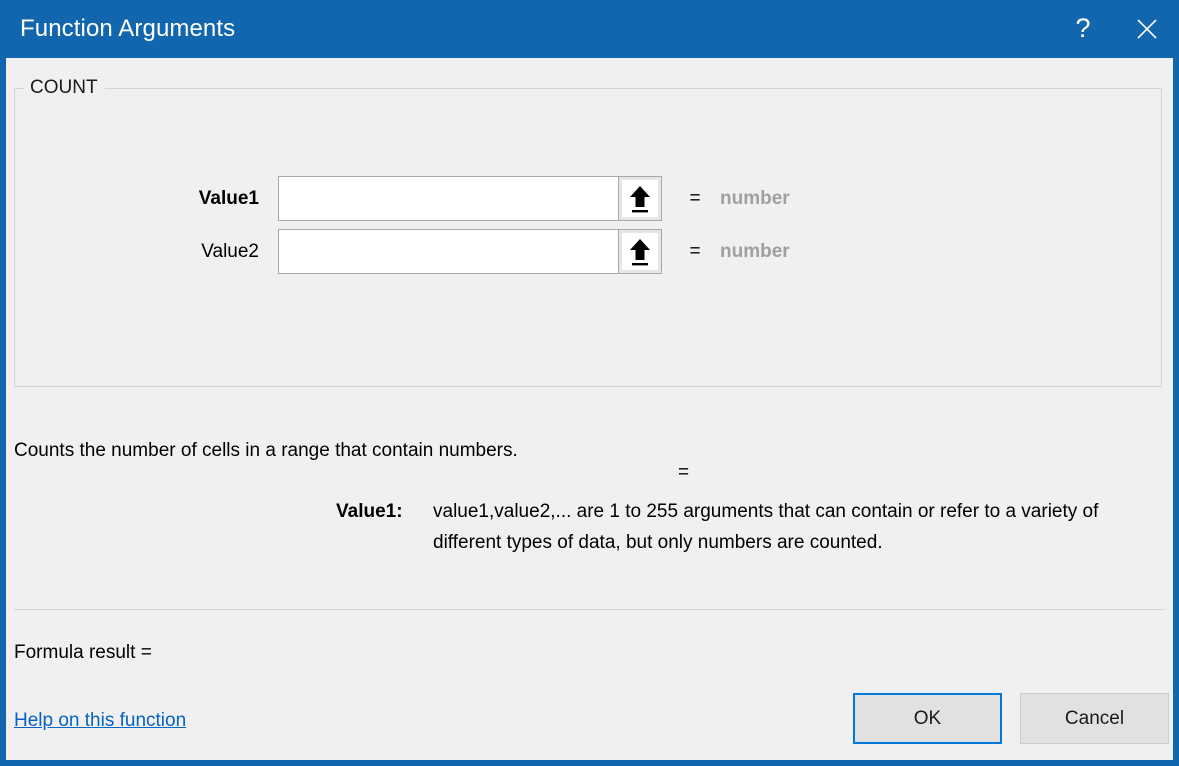 The width and height of the screenshot is (1179, 766). What do you see at coordinates (369, 511) in the screenshot?
I see `argument-help-term: Value1:` at bounding box center [369, 511].